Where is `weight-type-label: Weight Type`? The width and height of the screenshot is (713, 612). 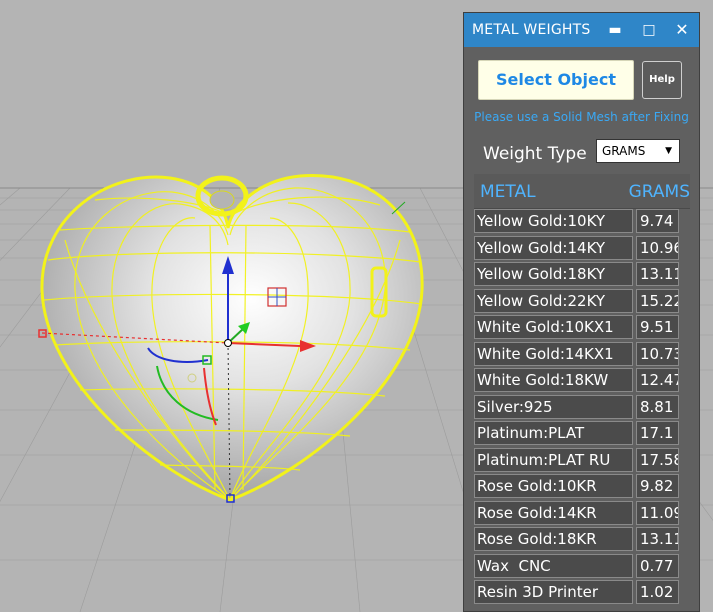 weight-type-label: Weight Type is located at coordinates (535, 154).